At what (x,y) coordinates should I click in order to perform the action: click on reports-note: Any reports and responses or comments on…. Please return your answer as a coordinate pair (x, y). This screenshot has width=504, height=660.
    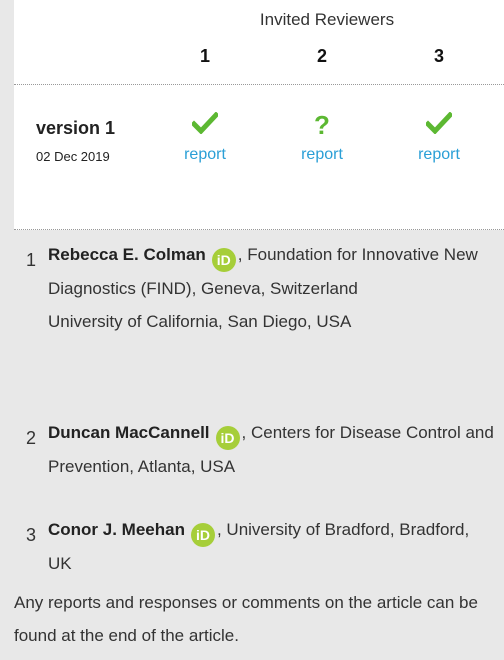
    Looking at the image, I should click on (246, 619).